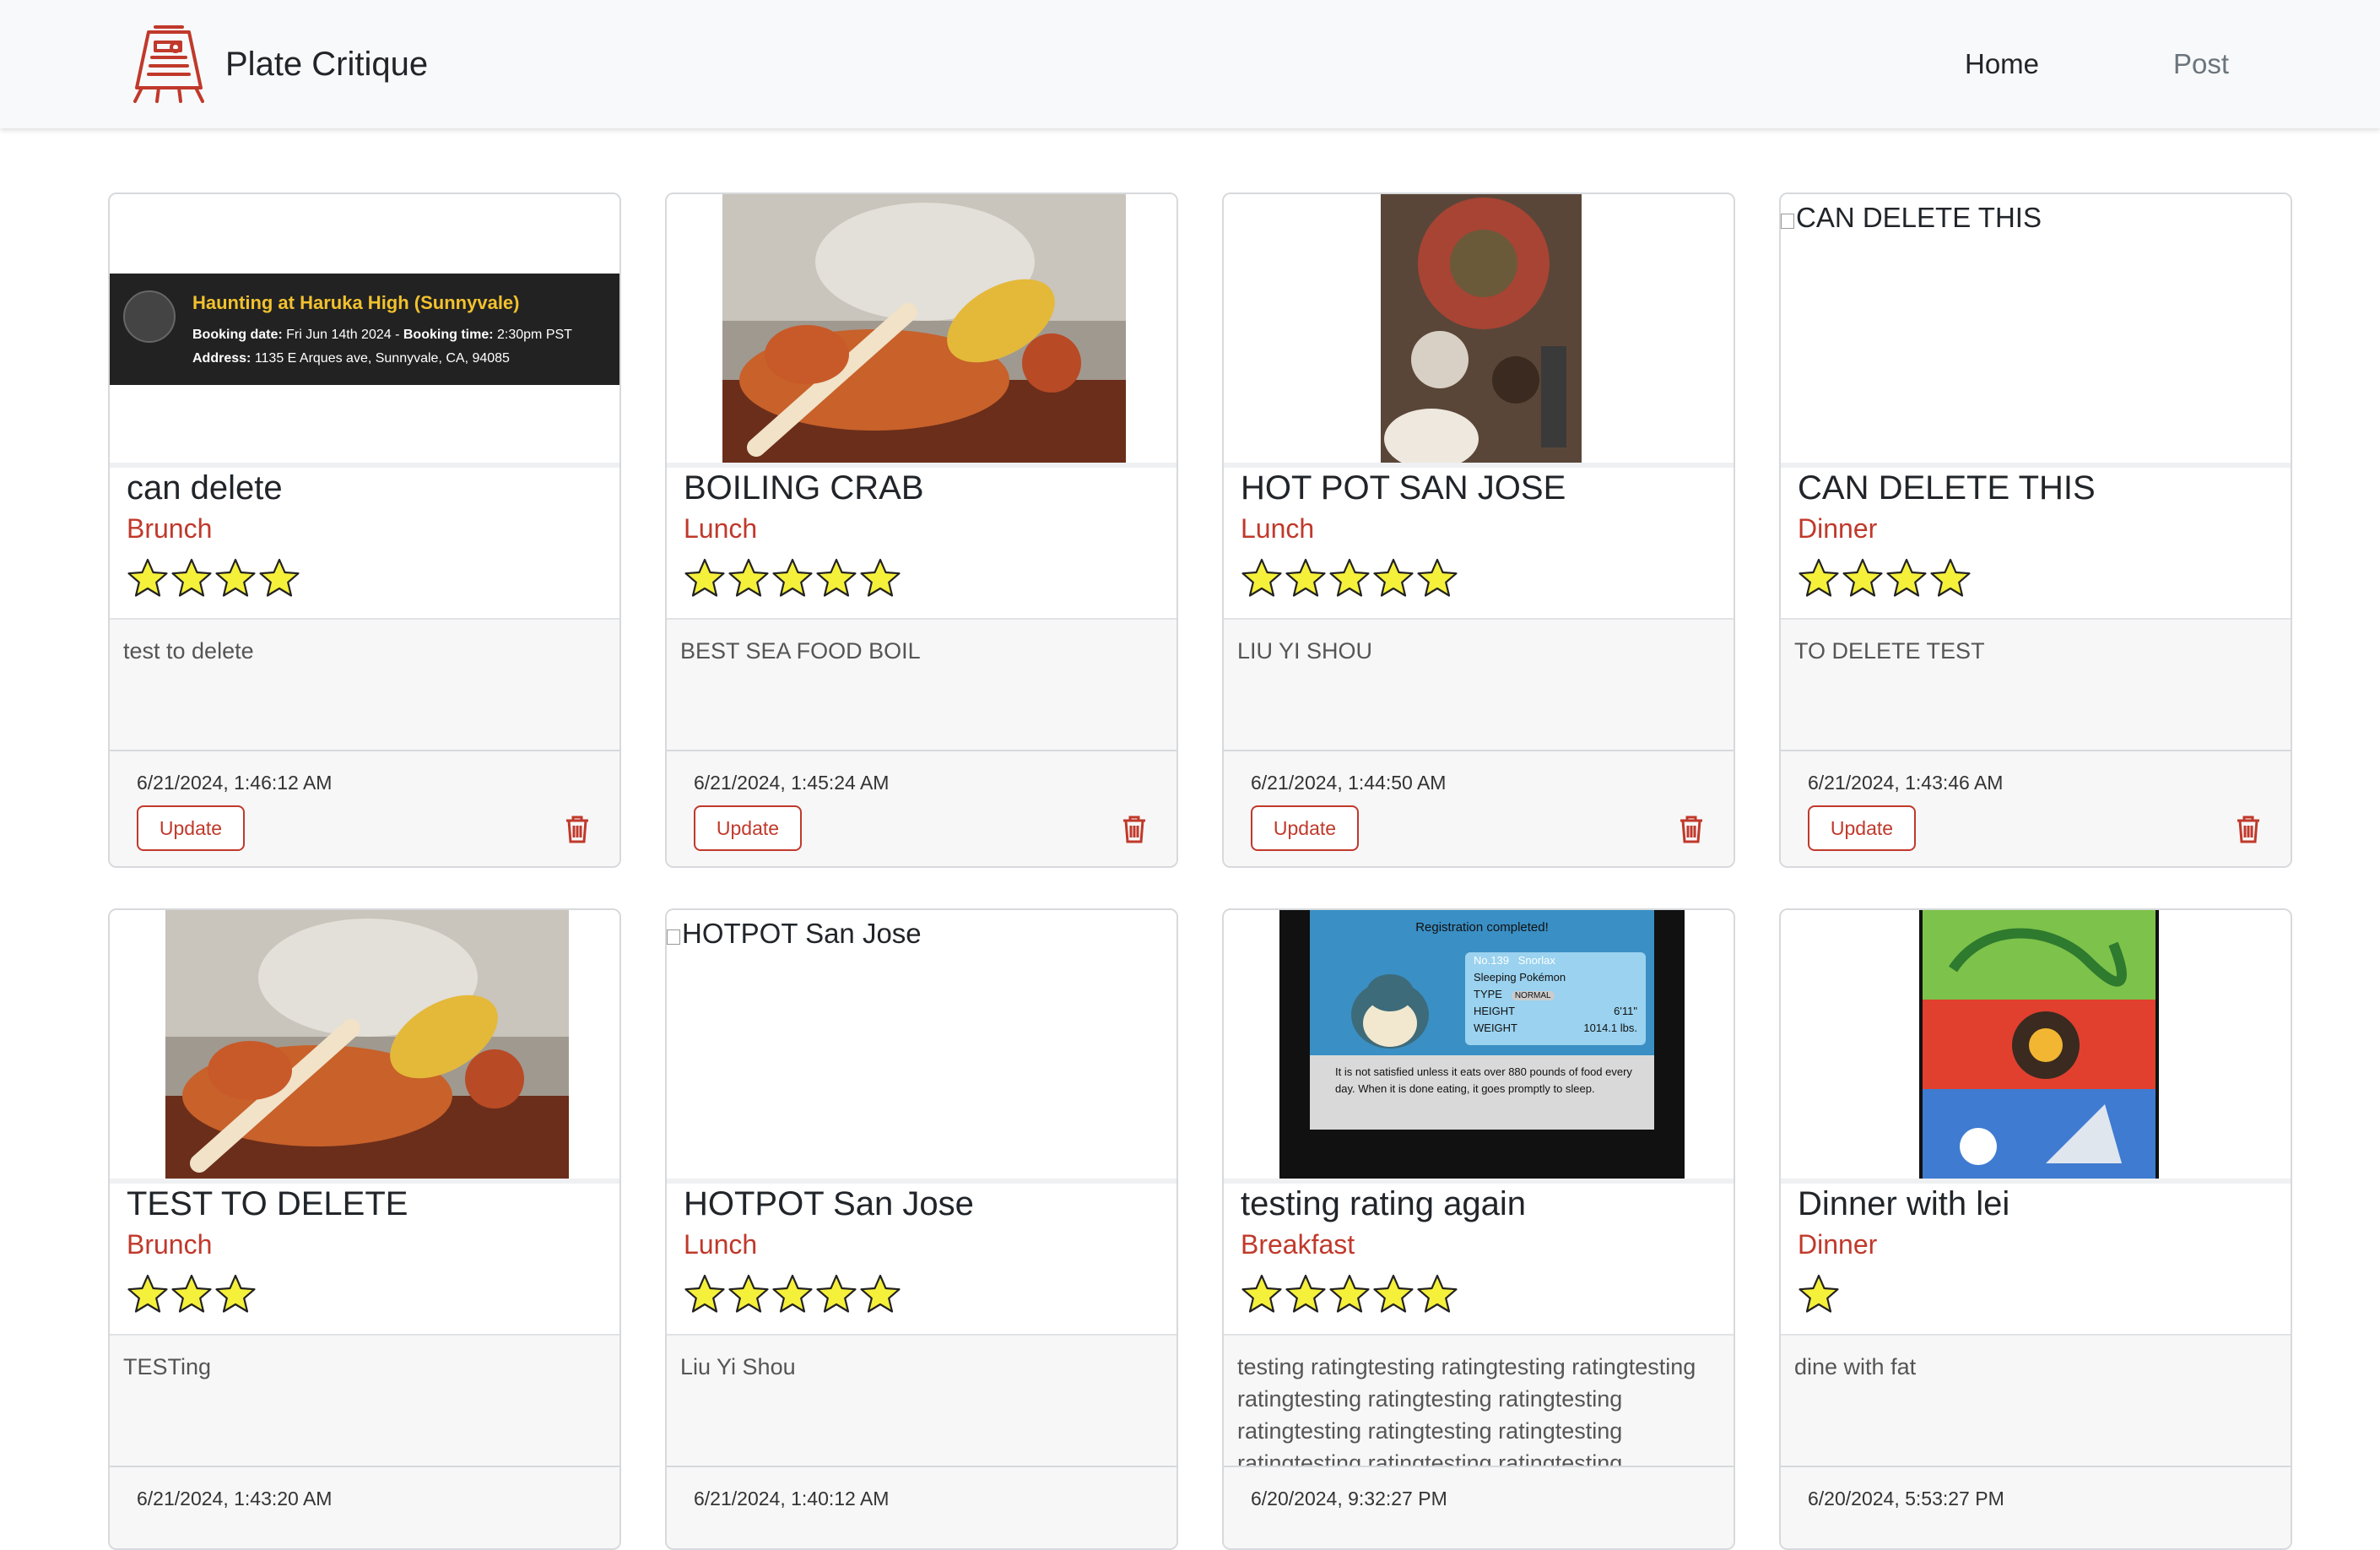 Image resolution: width=2380 pixels, height=1550 pixels. What do you see at coordinates (921, 1400) in the screenshot?
I see `description-area: Liu Yi Shou` at bounding box center [921, 1400].